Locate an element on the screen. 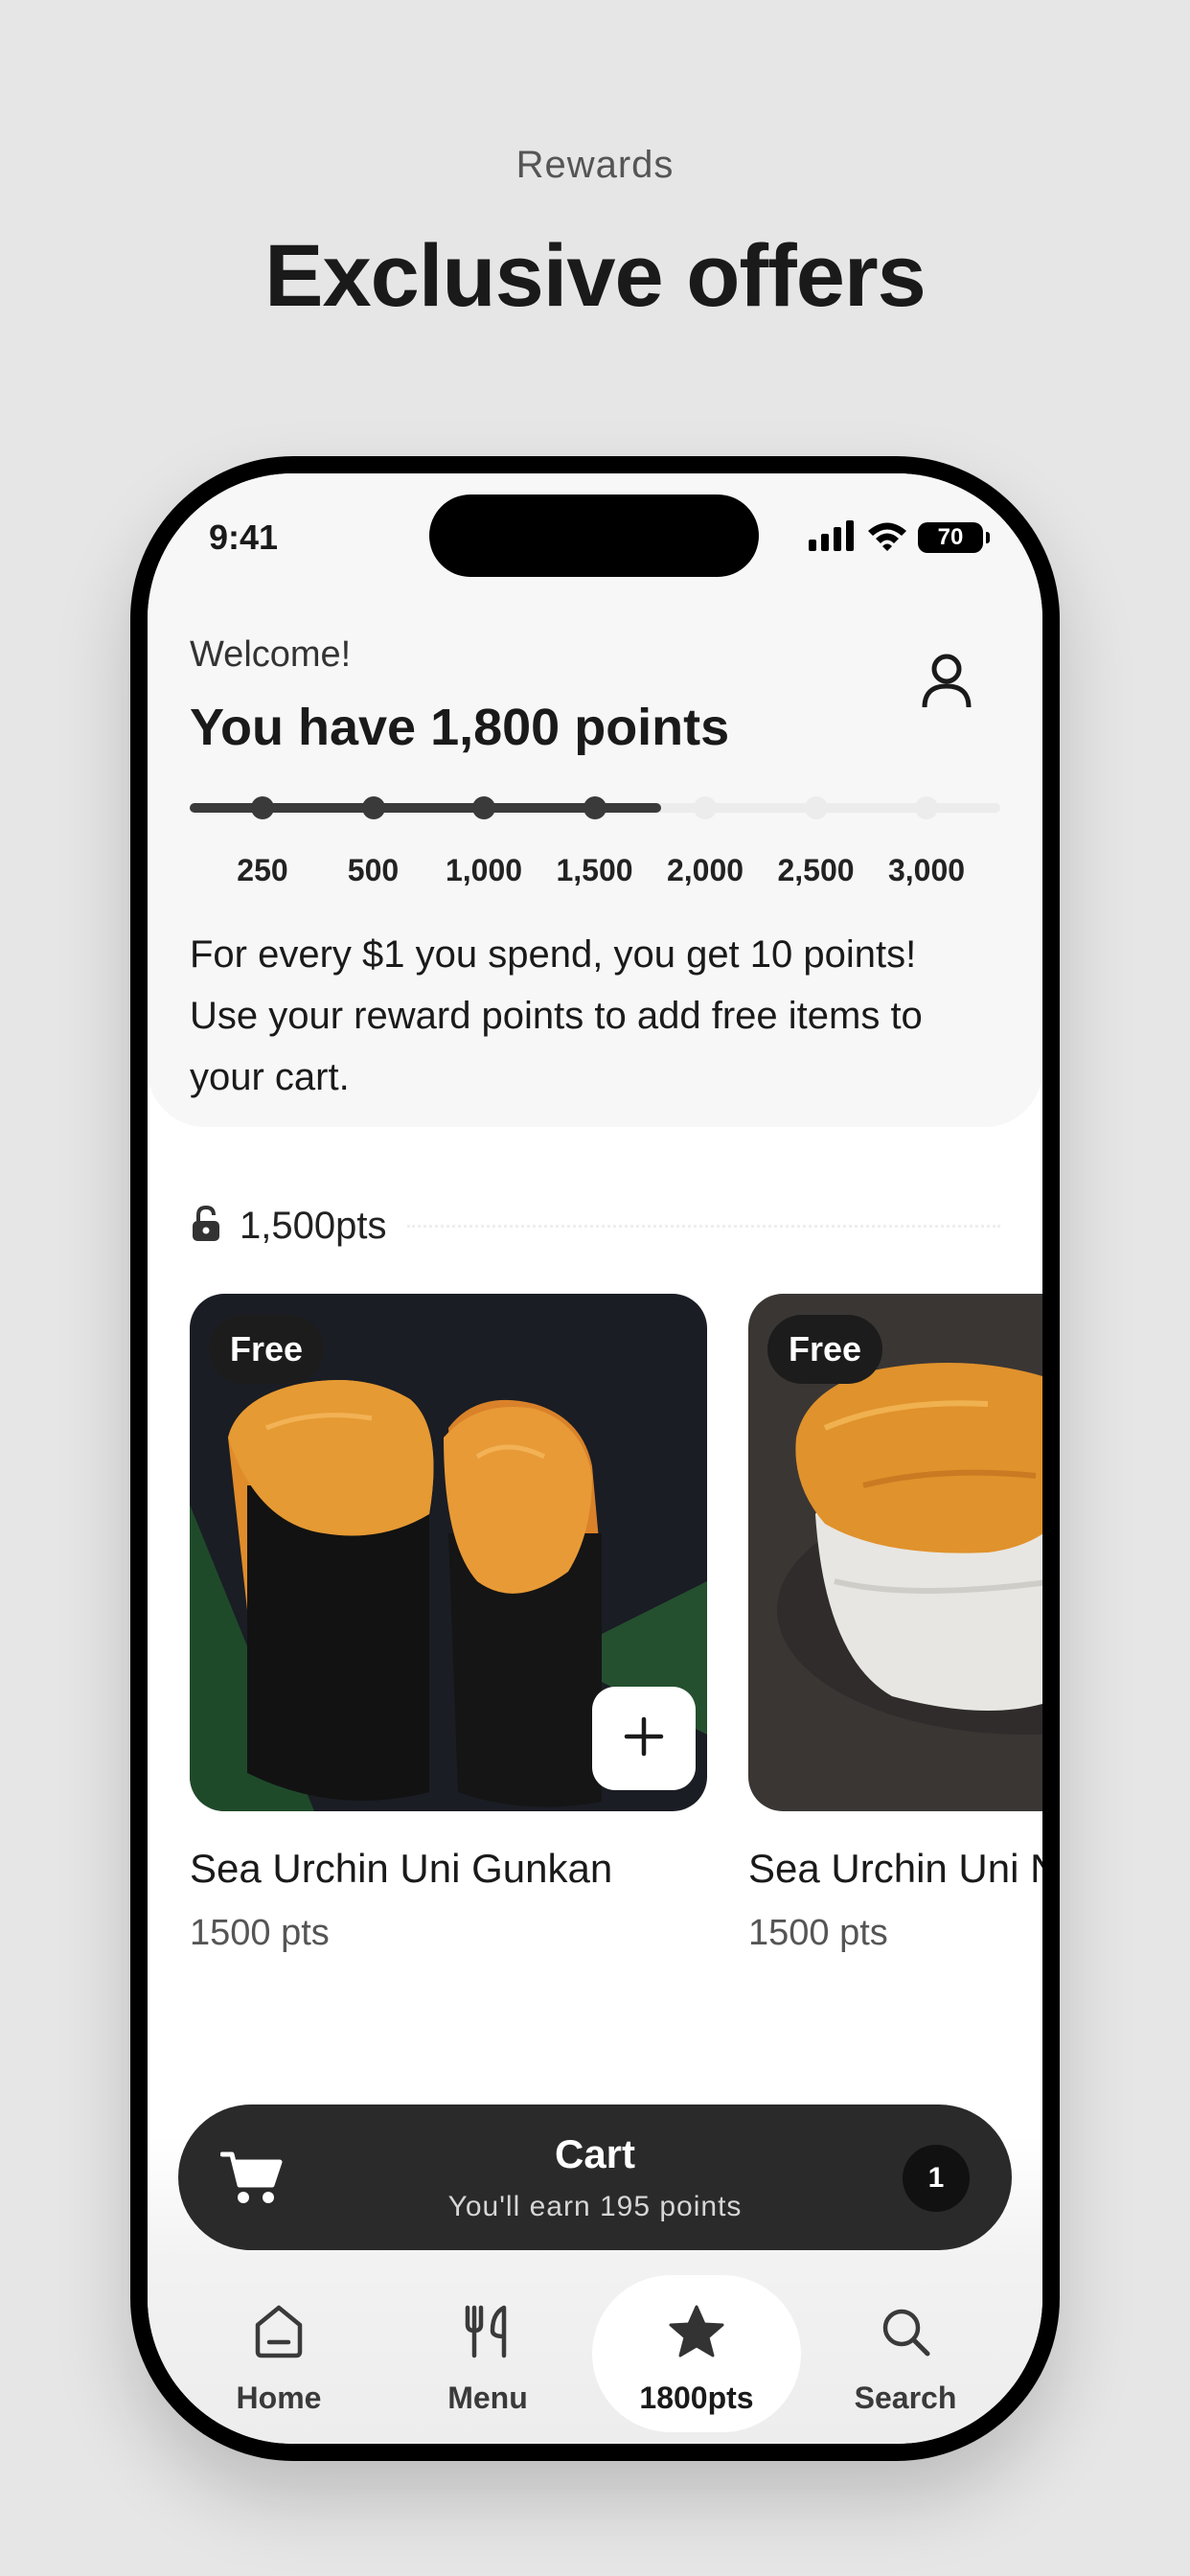  tab-menu: Menu is located at coordinates (488, 2353).